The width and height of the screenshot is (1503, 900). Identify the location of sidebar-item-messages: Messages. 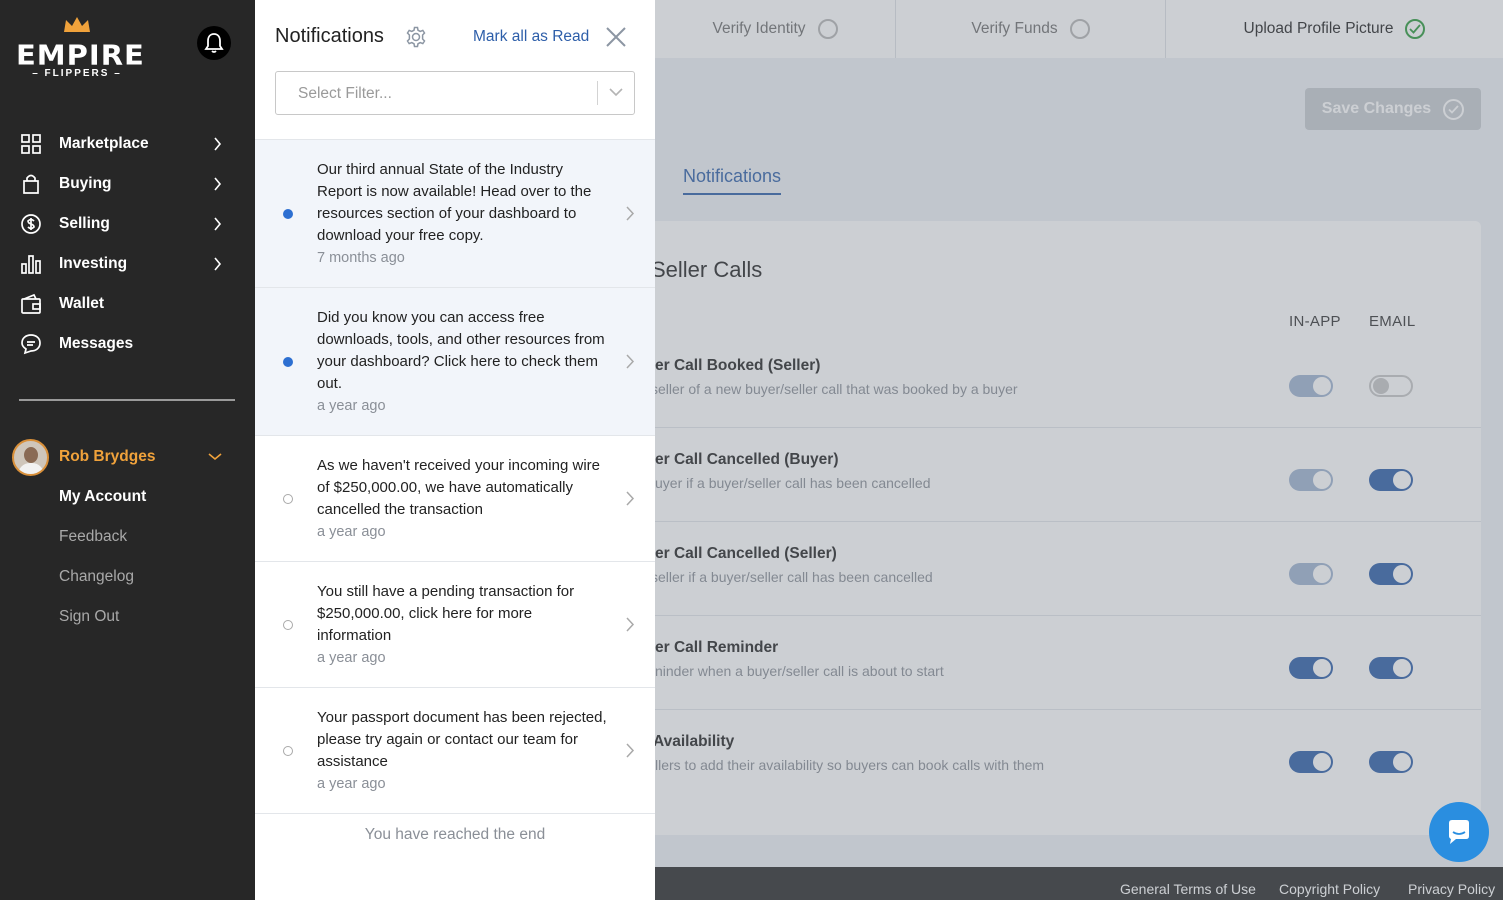
(127, 344).